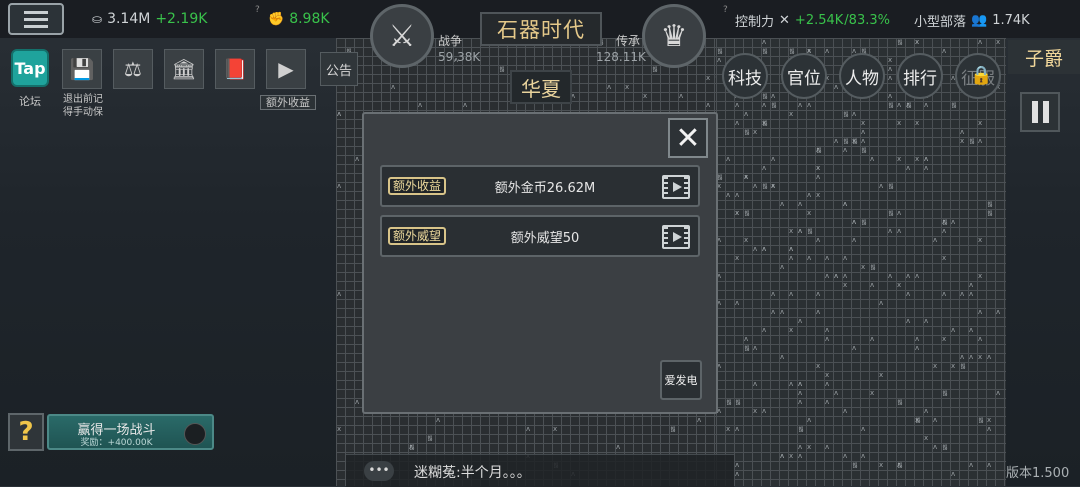 The height and width of the screenshot is (487, 1080). I want to click on crown-icon: ♛, so click(674, 36).